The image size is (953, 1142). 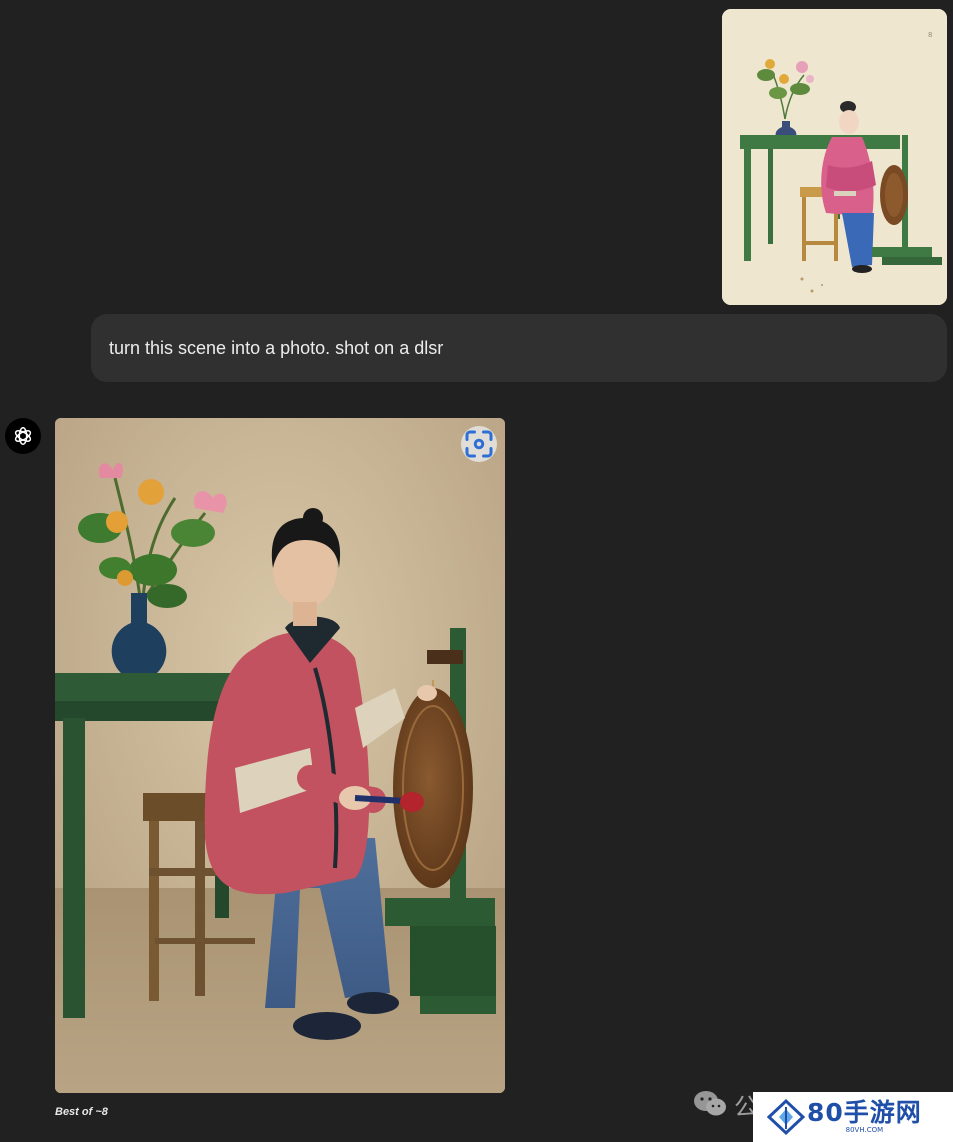 I want to click on user-attached-image: 8, so click(x=834, y=157).